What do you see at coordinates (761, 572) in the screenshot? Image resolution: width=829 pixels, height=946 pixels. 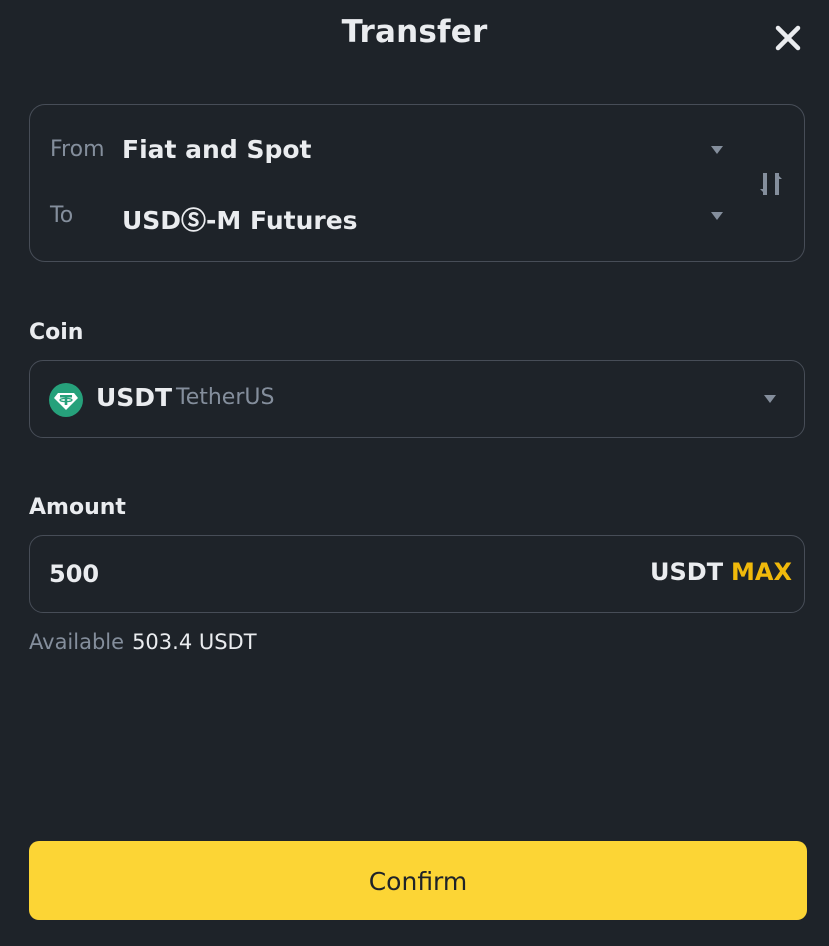 I see `max-button: MAX` at bounding box center [761, 572].